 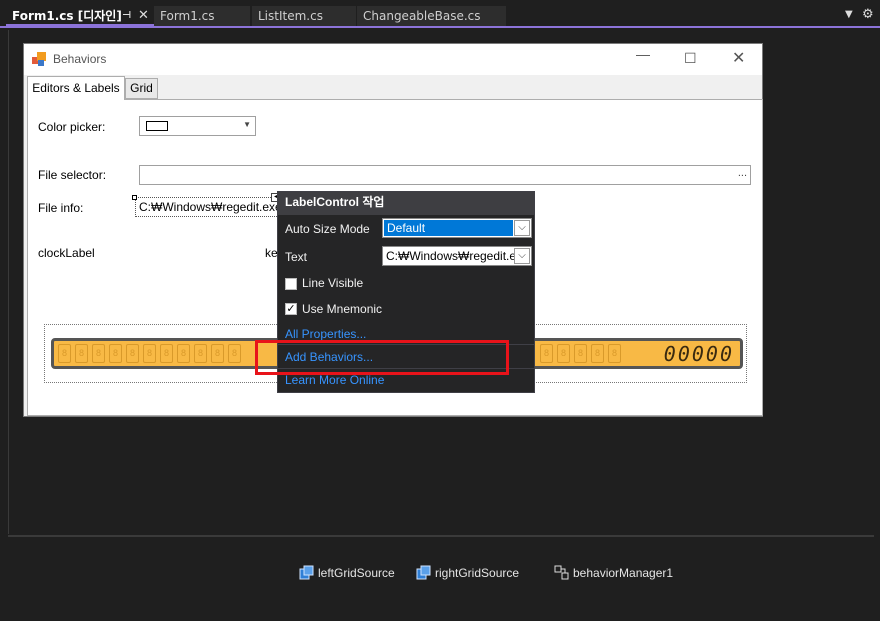 I want to click on tab-listitem: ListItem.cs, so click(x=304, y=16).